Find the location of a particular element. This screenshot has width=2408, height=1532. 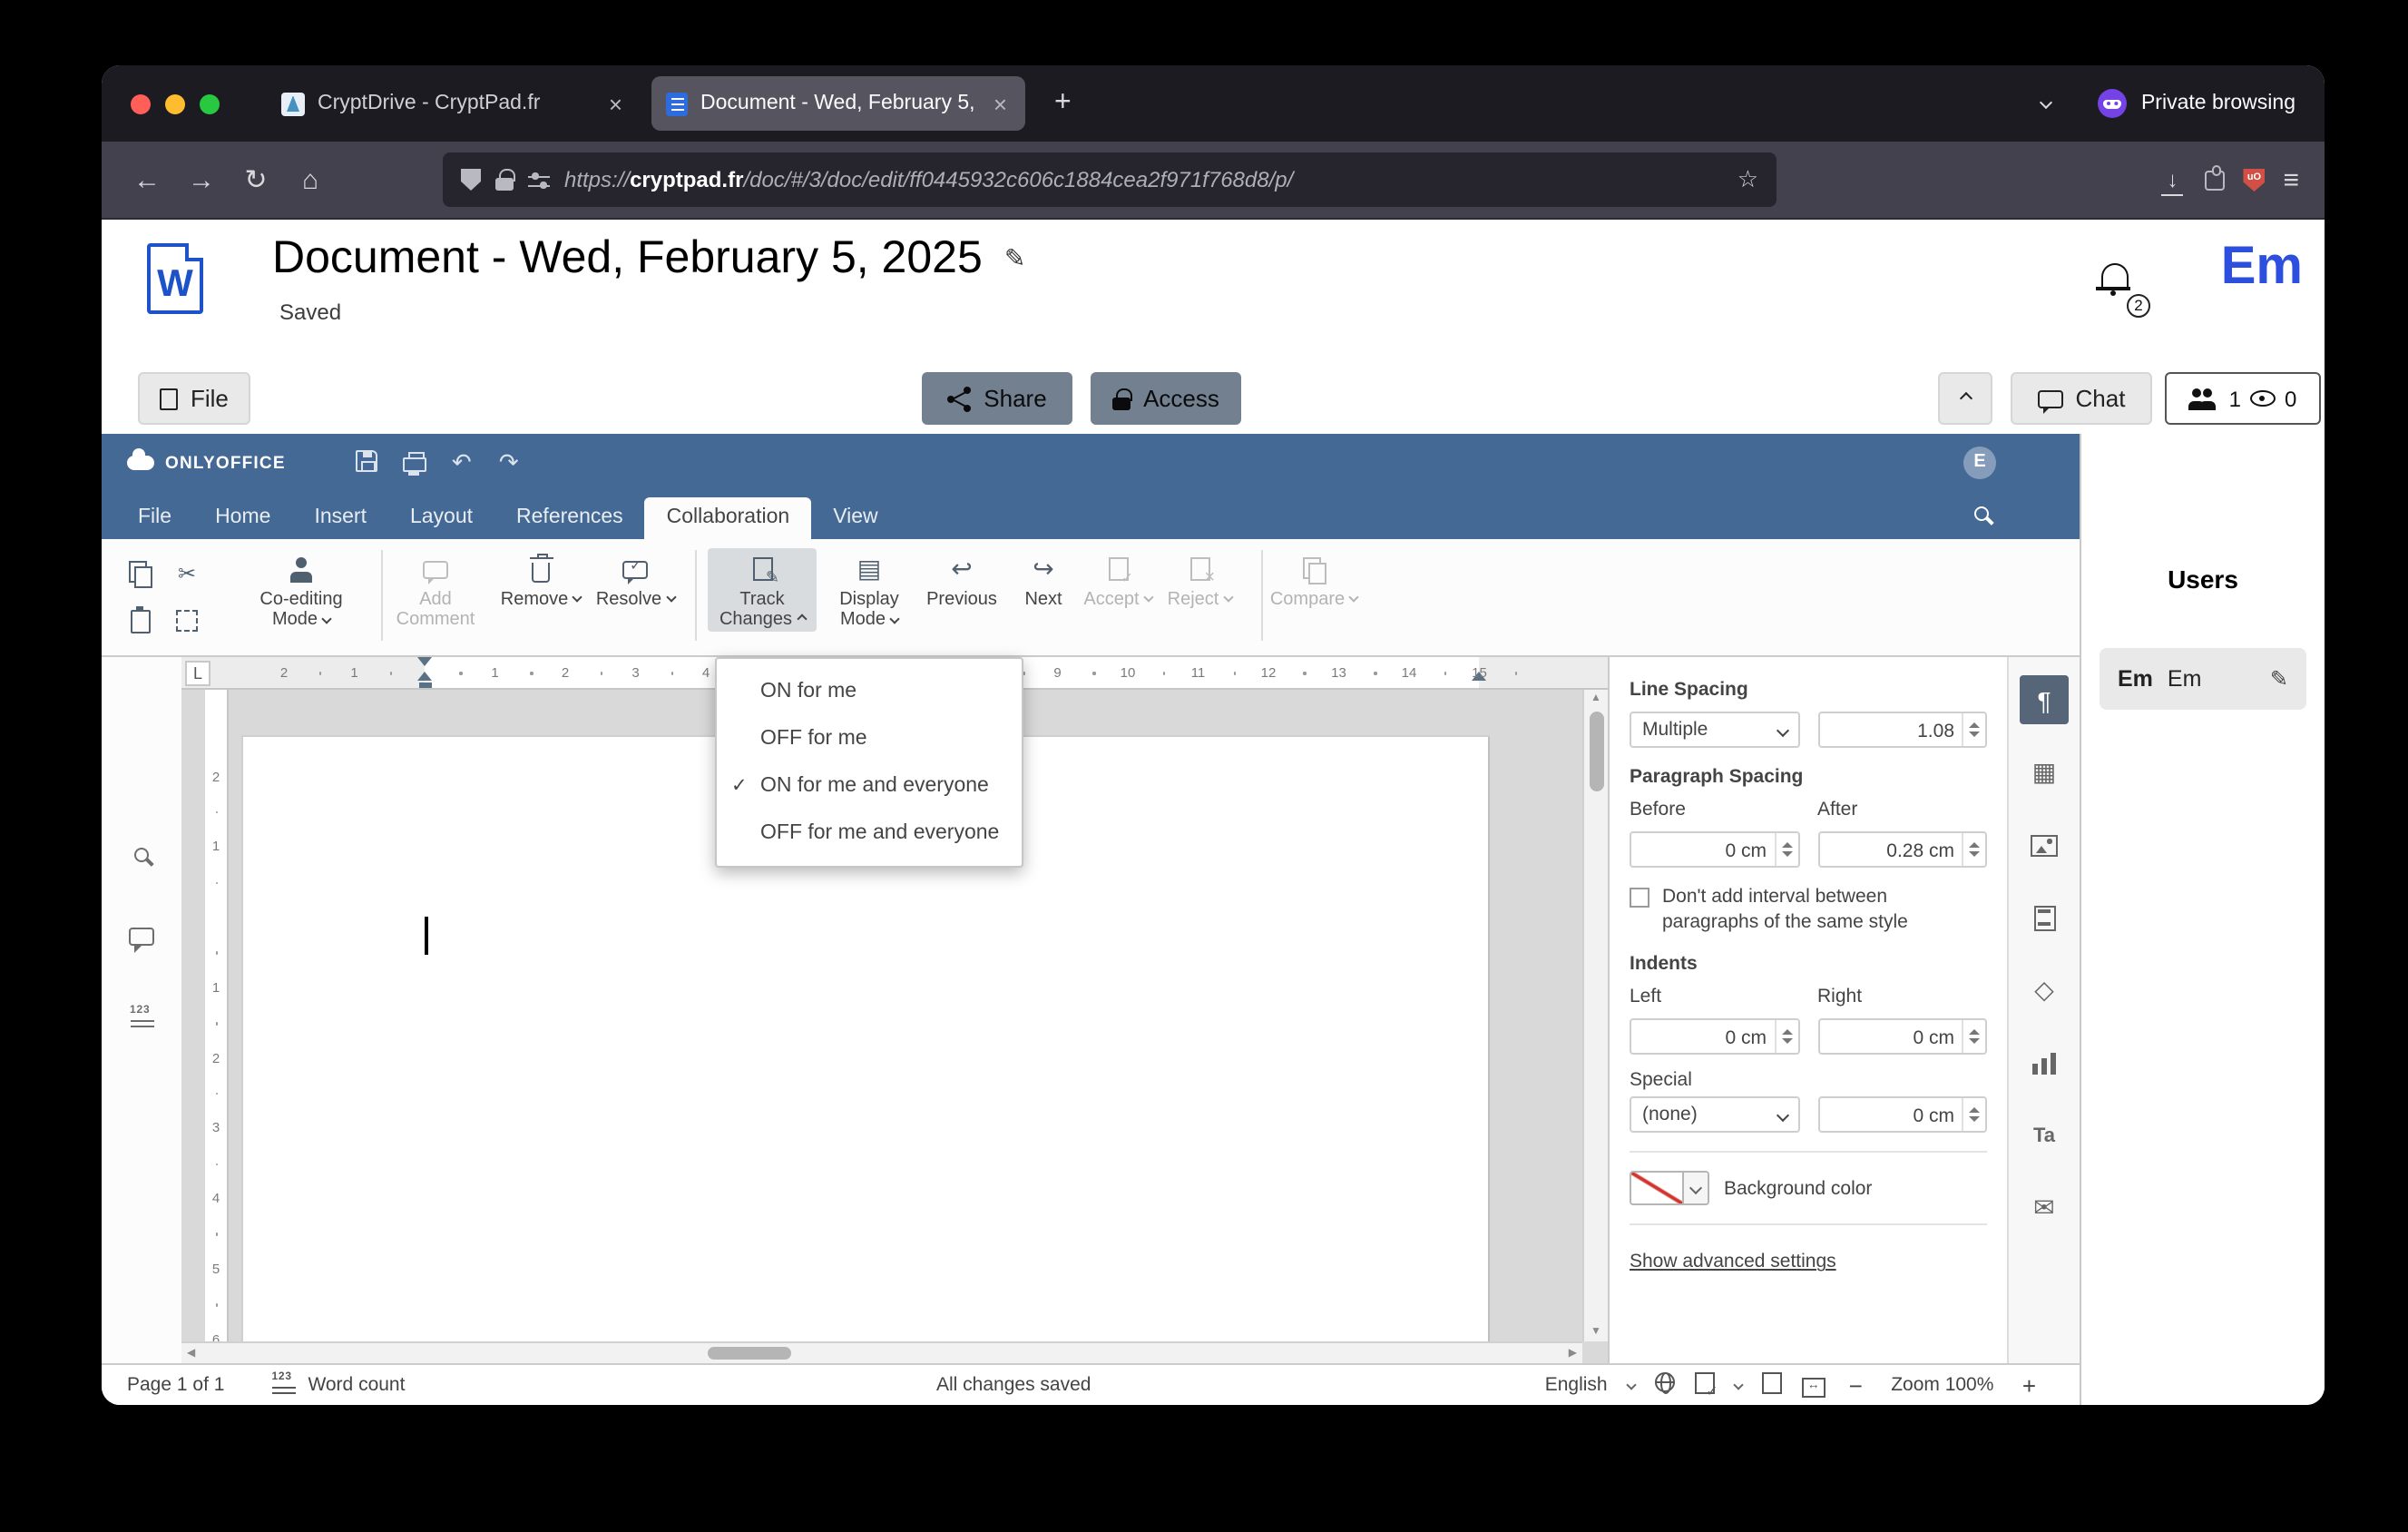

menu-item-off-for-me: OFF for me is located at coordinates (870, 738).